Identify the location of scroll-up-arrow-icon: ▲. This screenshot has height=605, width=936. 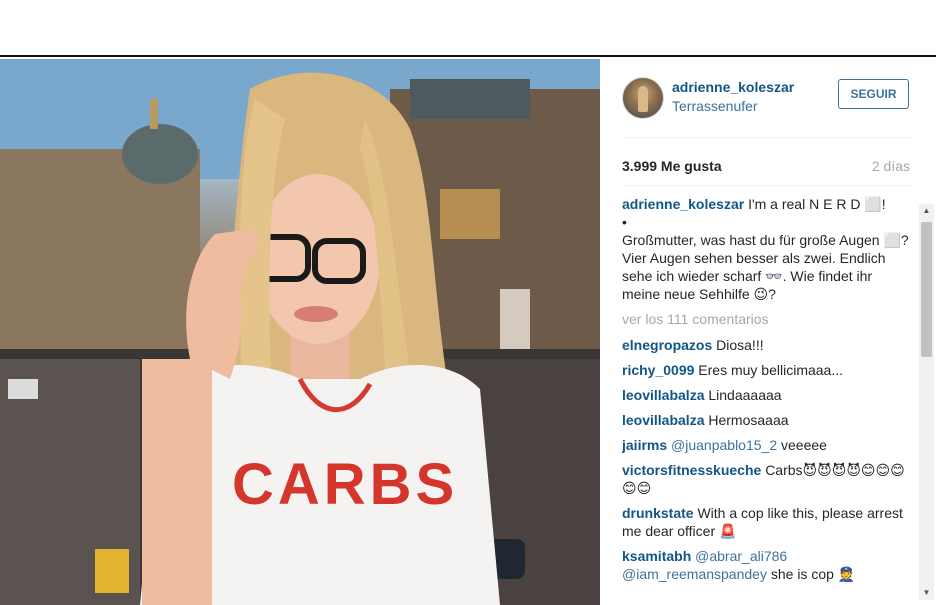
(926, 211).